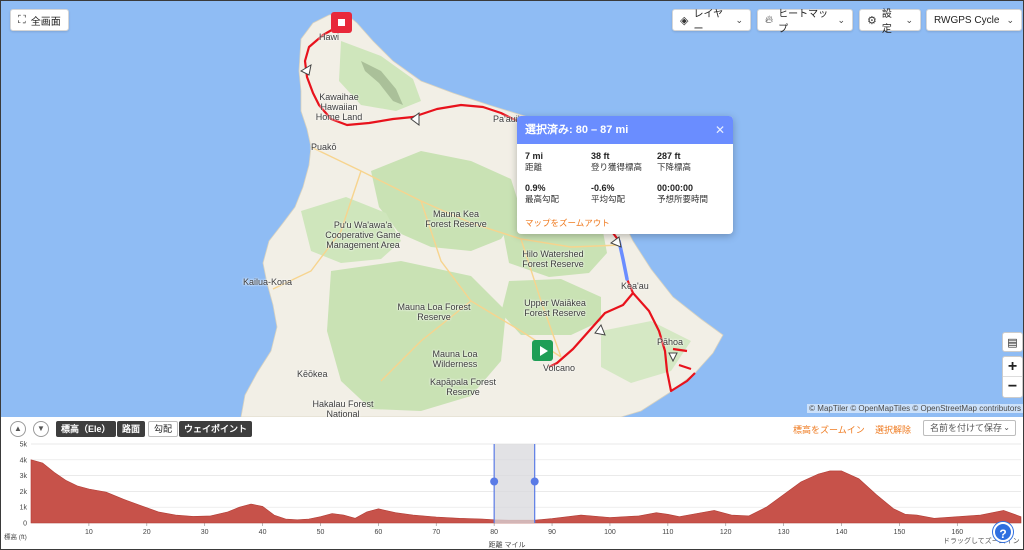 This screenshot has width=1024, height=550. Describe the element at coordinates (784, 532) in the screenshot. I see `x-tick-label: 130` at that location.